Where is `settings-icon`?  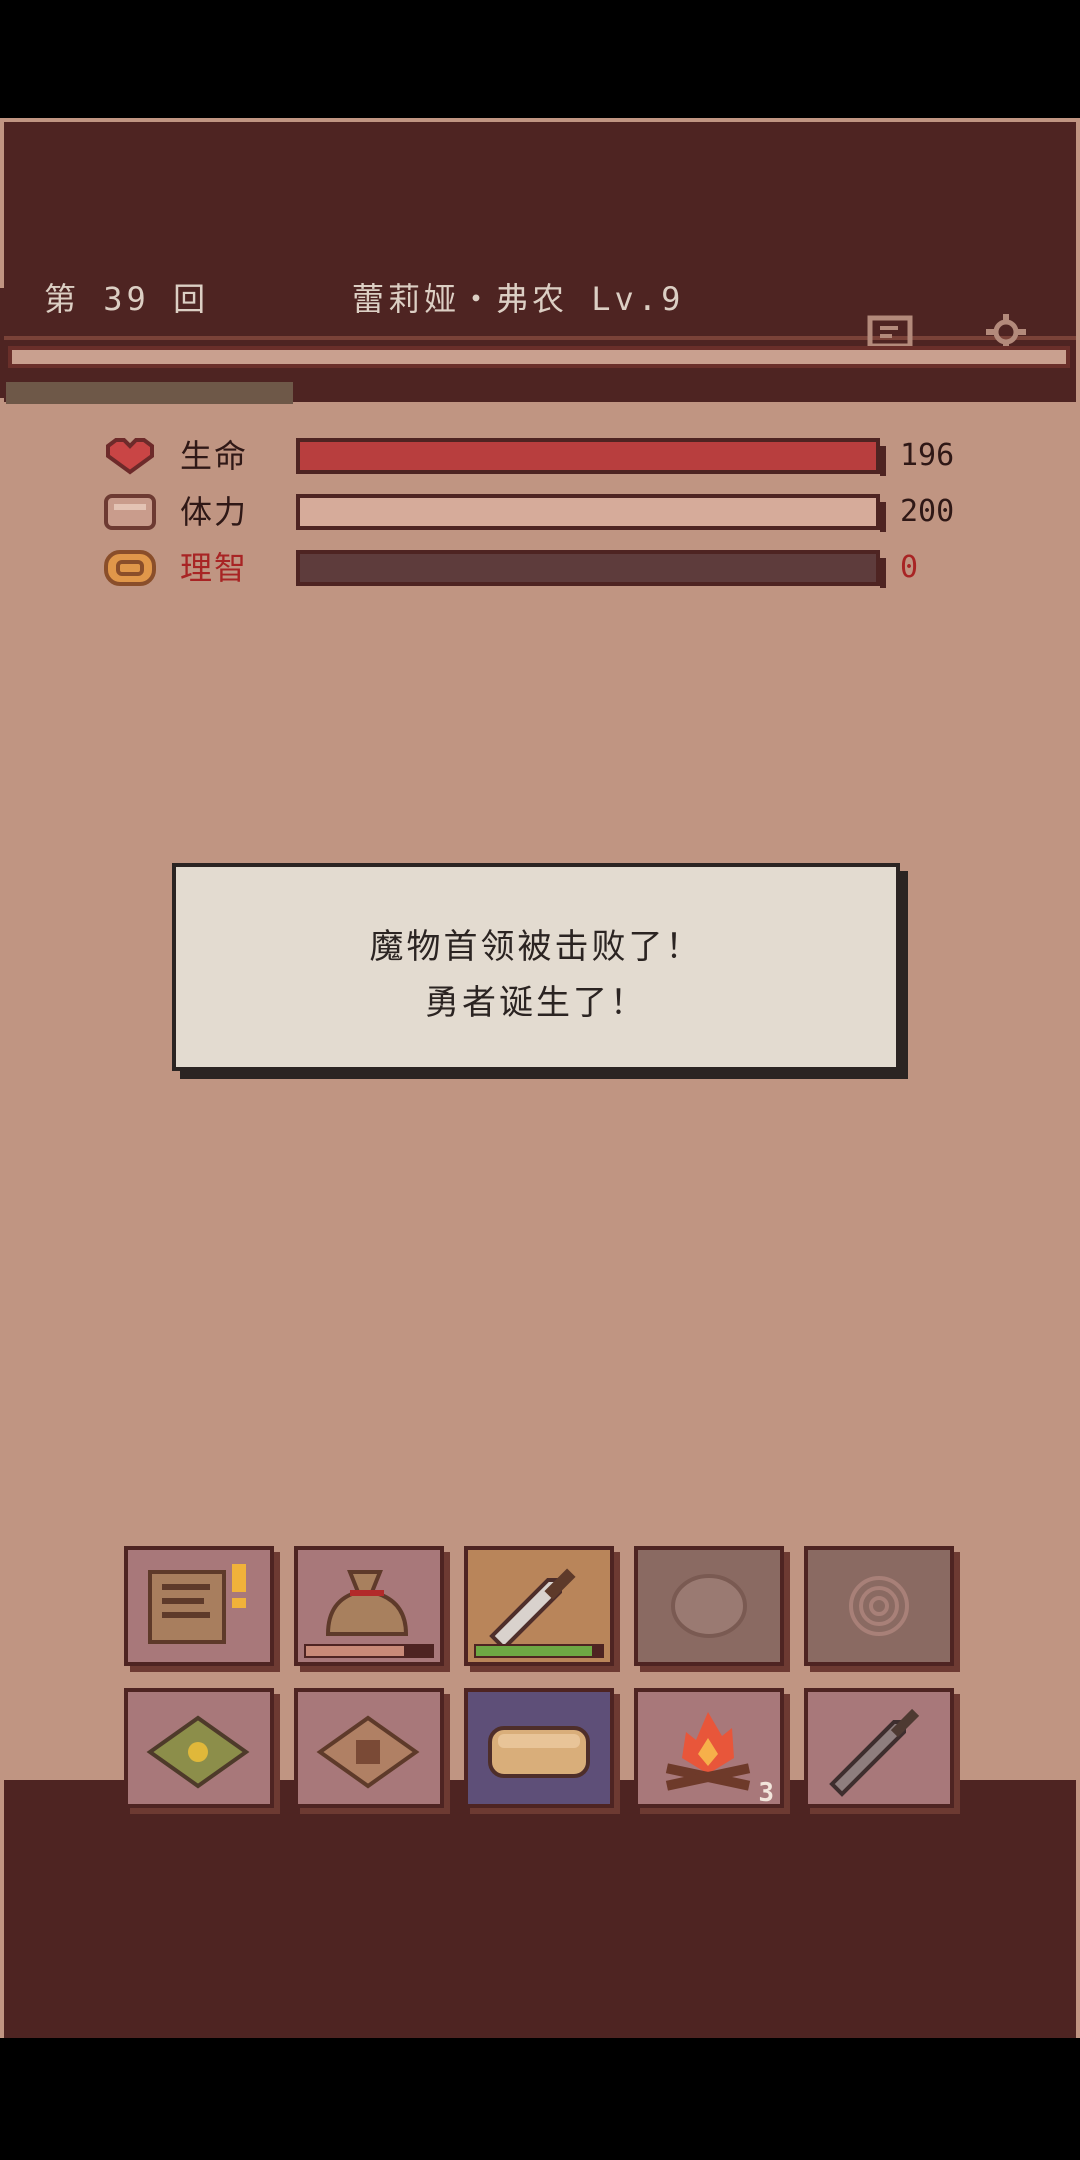 settings-icon is located at coordinates (1006, 332).